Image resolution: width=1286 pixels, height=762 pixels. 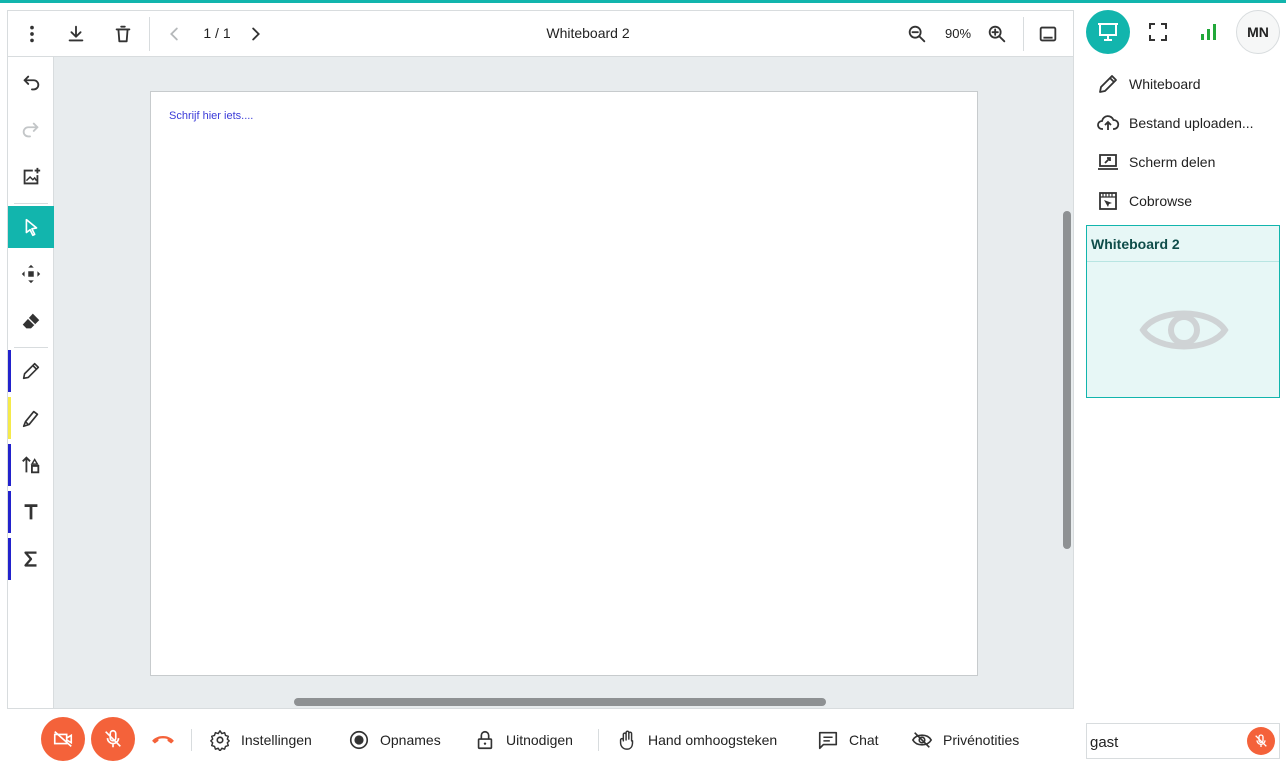 I want to click on horizontal-scroll-thumb, so click(x=560, y=702).